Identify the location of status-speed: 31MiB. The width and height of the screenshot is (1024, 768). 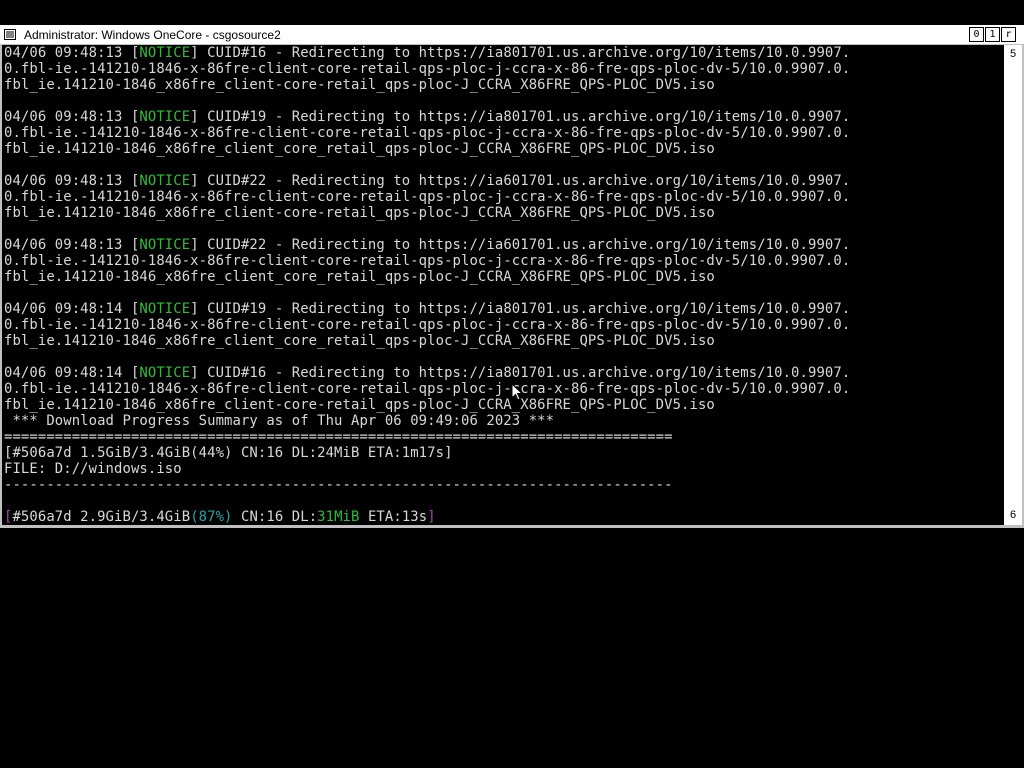
(338, 517).